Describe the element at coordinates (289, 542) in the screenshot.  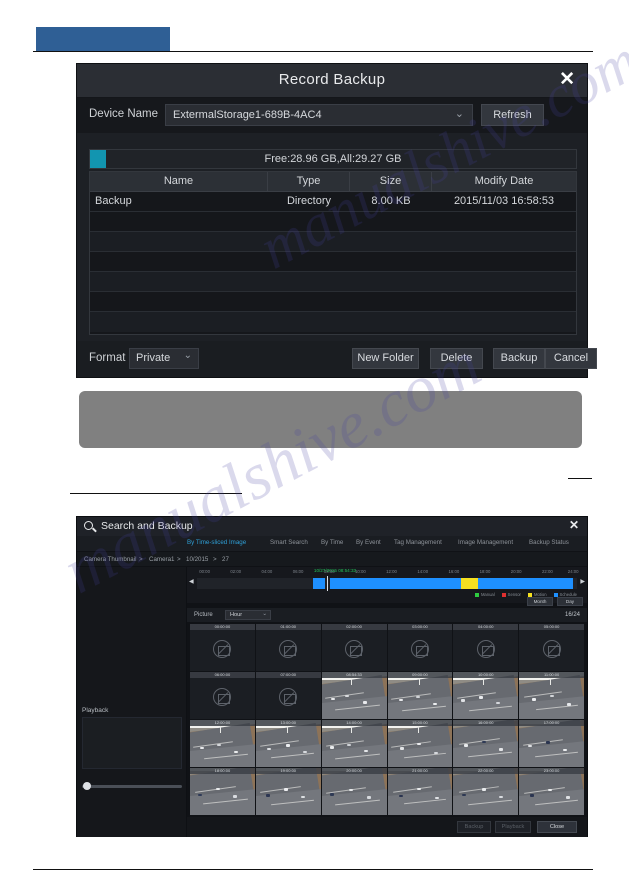
I see `tab-smart-search: Smart Search` at that location.